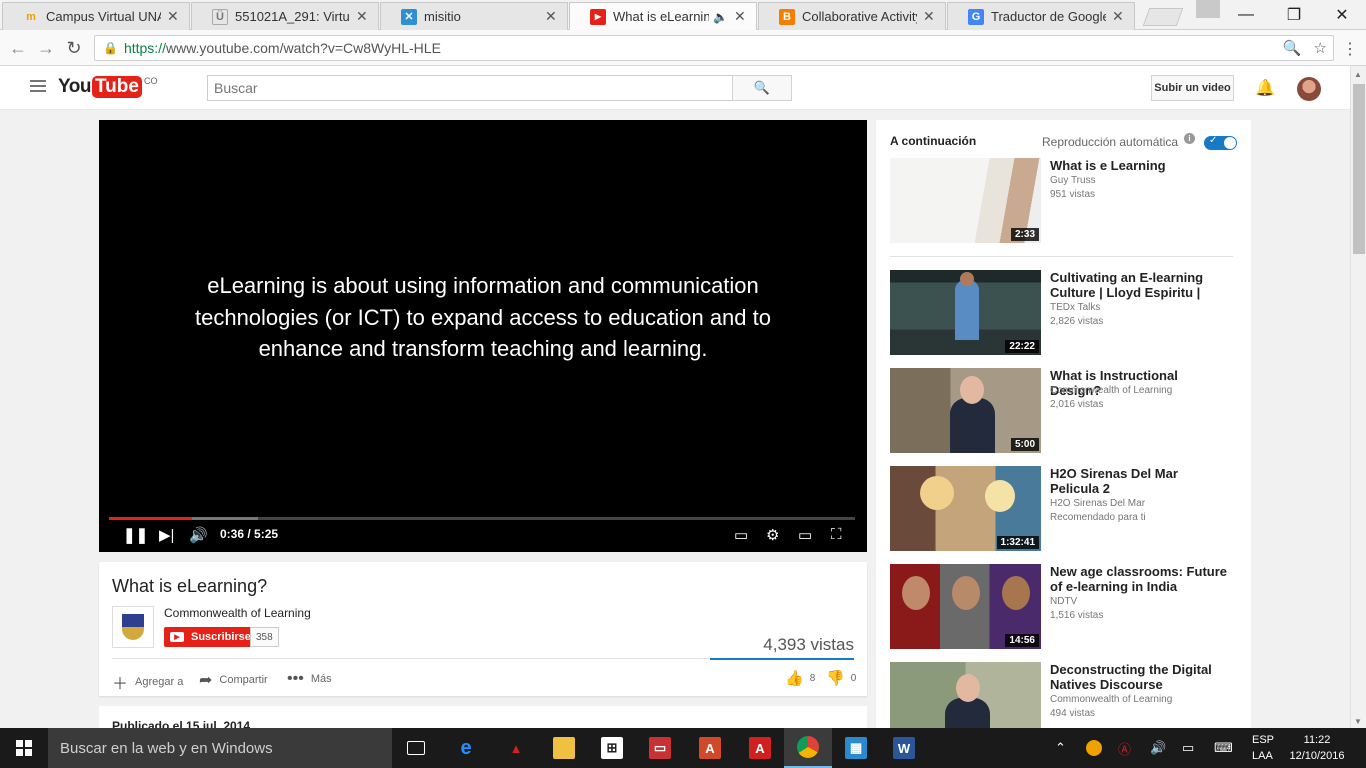  I want to click on network-app-icon: ▦, so click(856, 748).